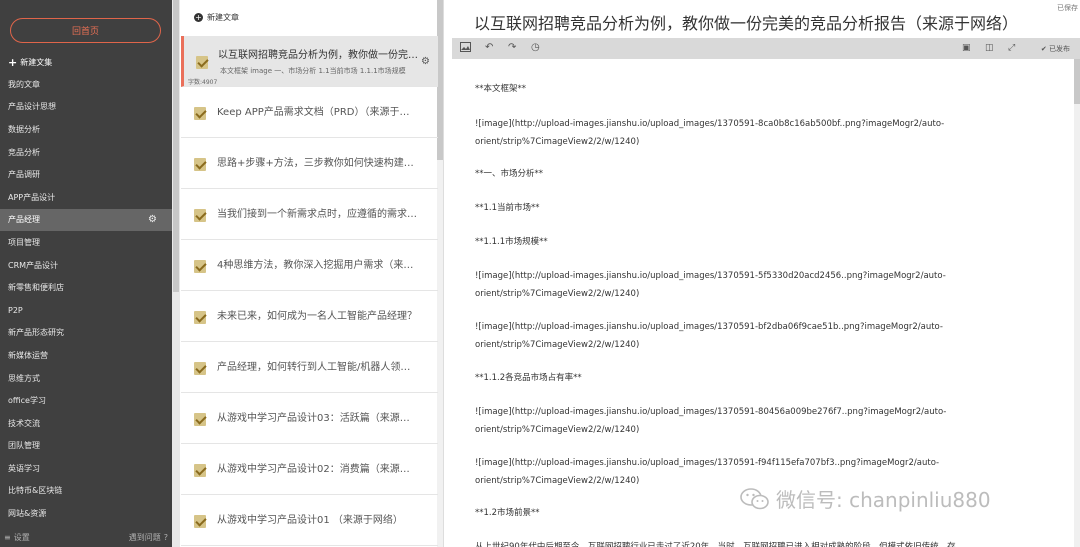  What do you see at coordinates (317, 316) in the screenshot?
I see `note-title: 未来已来，如何成为一名人工智能产品经理？` at bounding box center [317, 316].